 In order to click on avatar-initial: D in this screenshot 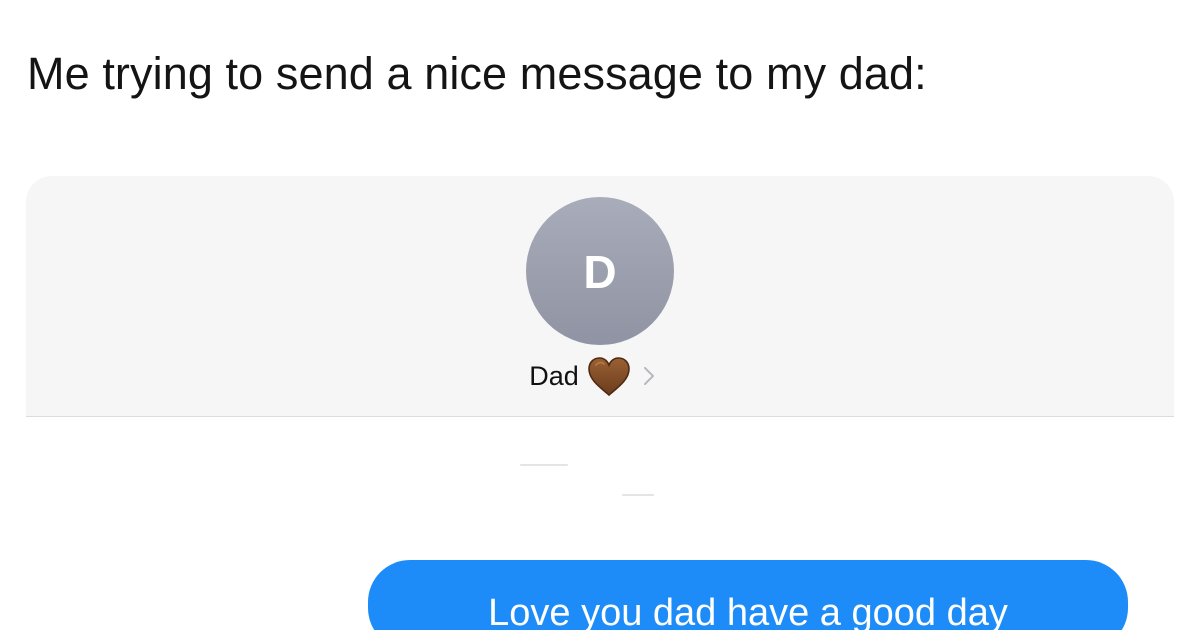, I will do `click(600, 272)`.